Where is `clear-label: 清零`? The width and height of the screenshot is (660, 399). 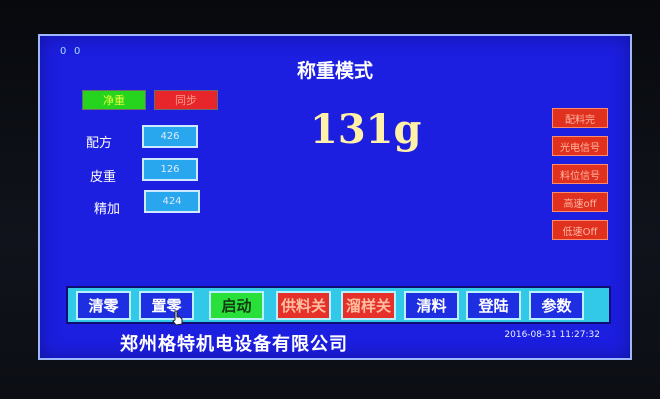 clear-label: 清零 is located at coordinates (103, 306).